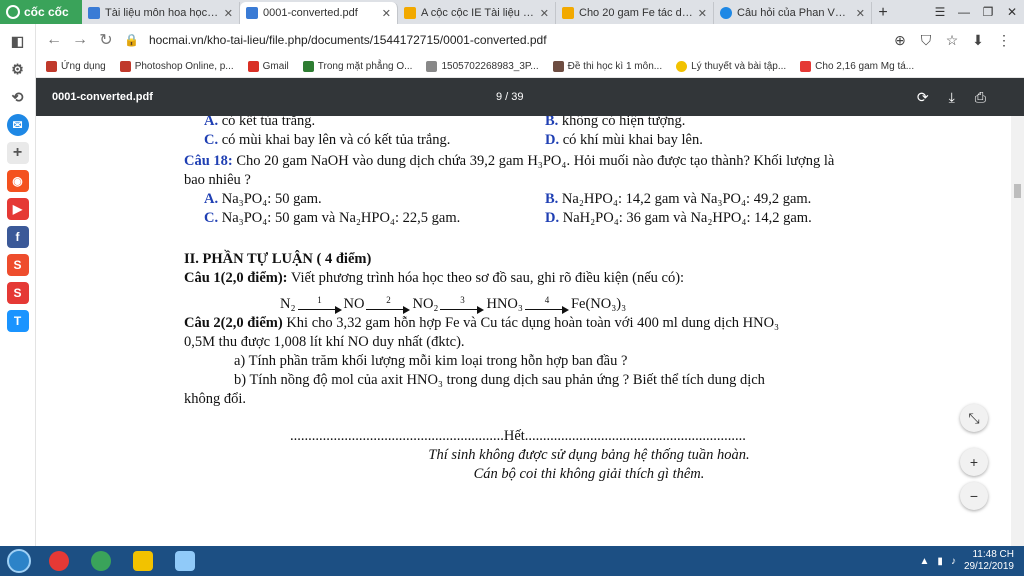 Image resolution: width=1024 pixels, height=576 pixels. What do you see at coordinates (923, 97) in the screenshot?
I see `rotate-icon: ⟳` at bounding box center [923, 97].